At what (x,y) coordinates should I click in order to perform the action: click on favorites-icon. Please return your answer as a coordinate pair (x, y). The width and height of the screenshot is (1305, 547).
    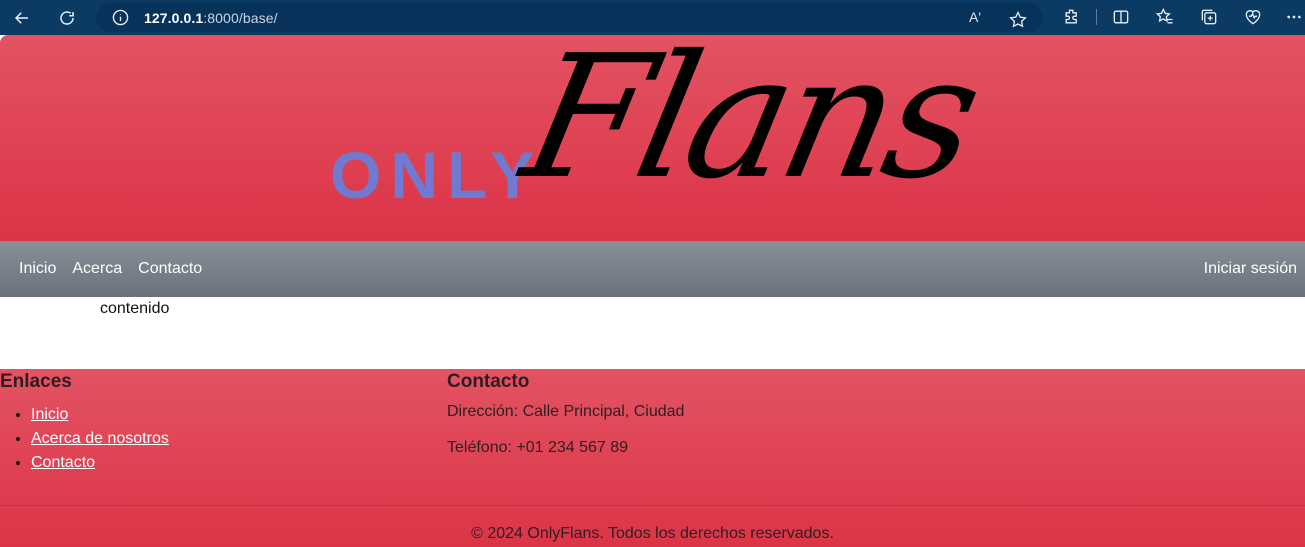
    Looking at the image, I should click on (1165, 17).